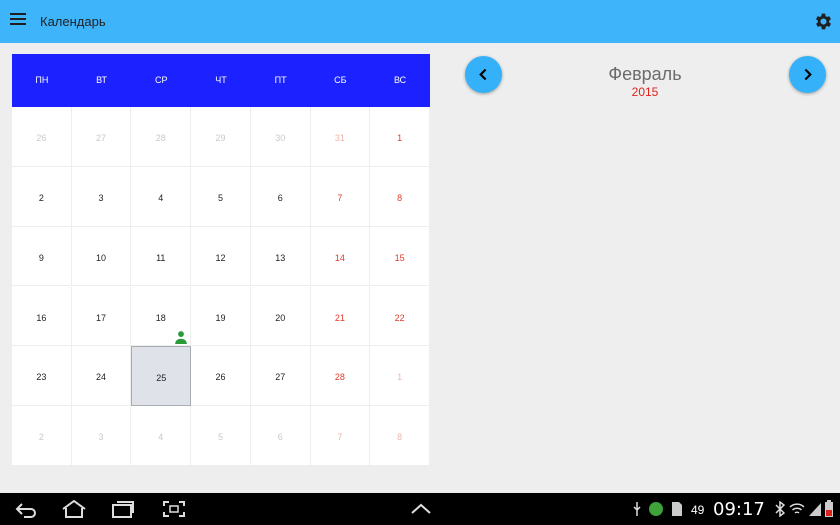  Describe the element at coordinates (637, 509) in the screenshot. I see `usb-icon` at that location.